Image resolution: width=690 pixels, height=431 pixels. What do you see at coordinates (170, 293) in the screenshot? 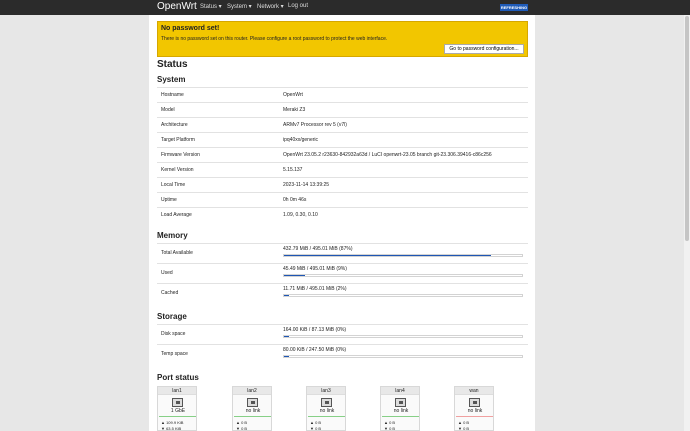
I see `memory-label: Cached` at bounding box center [170, 293].